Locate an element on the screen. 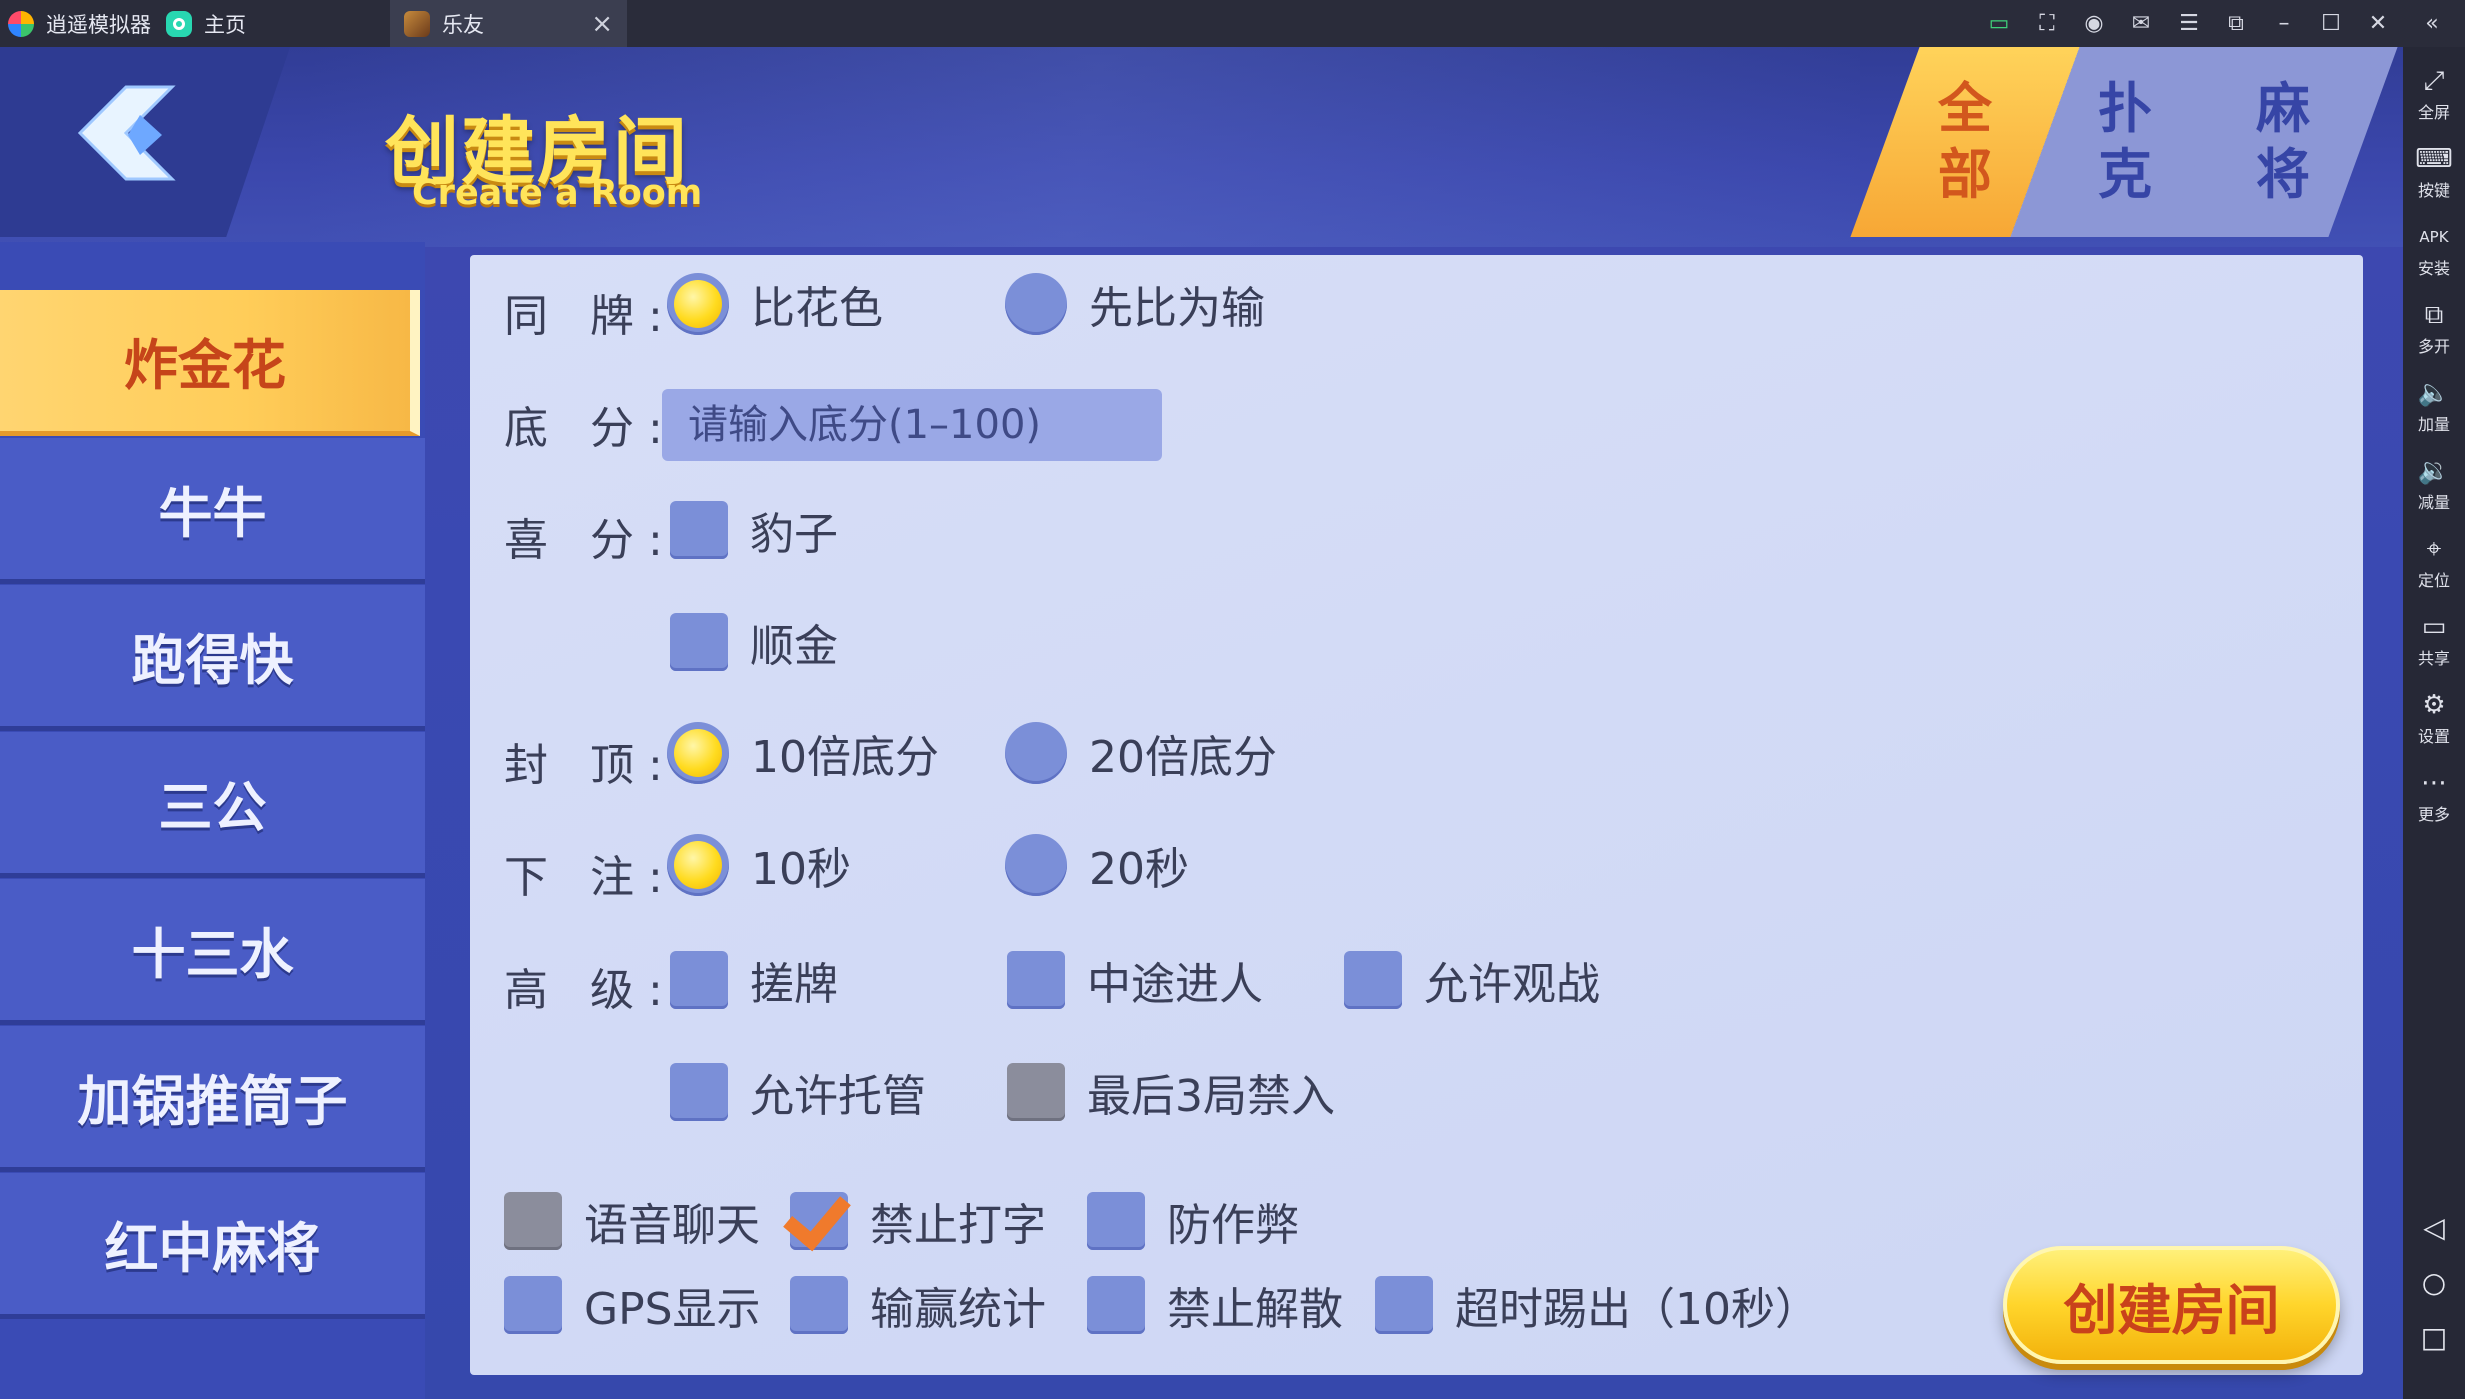  game-item-zhajinhua: 炸金花 is located at coordinates (210, 363).